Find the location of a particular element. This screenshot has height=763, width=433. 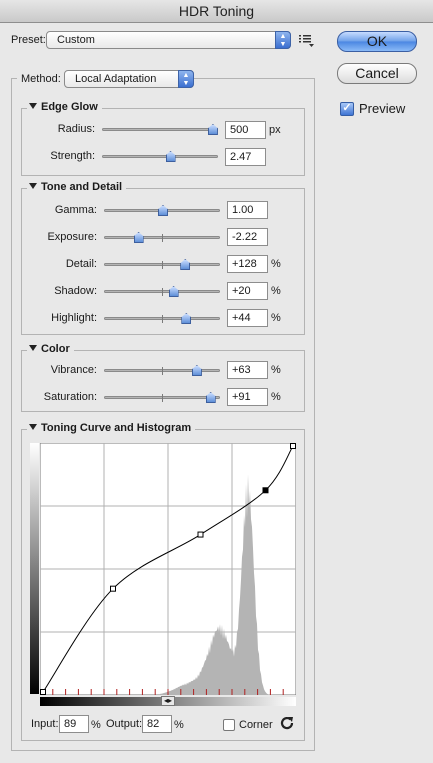

edge-glow-title: Edge Glow is located at coordinates (69, 107).